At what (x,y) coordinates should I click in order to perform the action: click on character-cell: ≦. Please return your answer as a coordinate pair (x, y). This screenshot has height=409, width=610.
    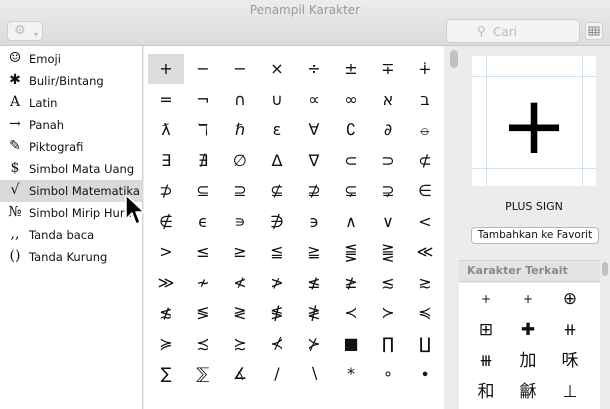
    Looking at the image, I should click on (277, 252).